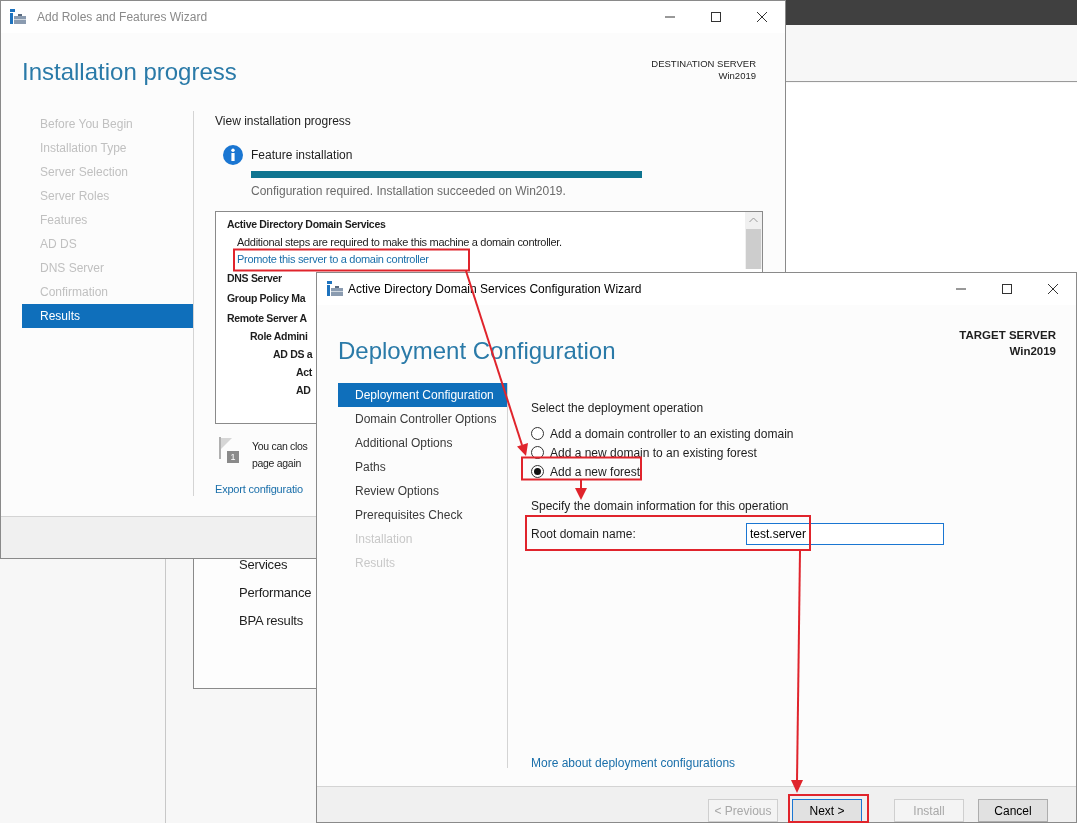 Image resolution: width=1077 pixels, height=823 pixels. I want to click on radio-option: Add a domain controller to an existing domain, so click(789, 433).